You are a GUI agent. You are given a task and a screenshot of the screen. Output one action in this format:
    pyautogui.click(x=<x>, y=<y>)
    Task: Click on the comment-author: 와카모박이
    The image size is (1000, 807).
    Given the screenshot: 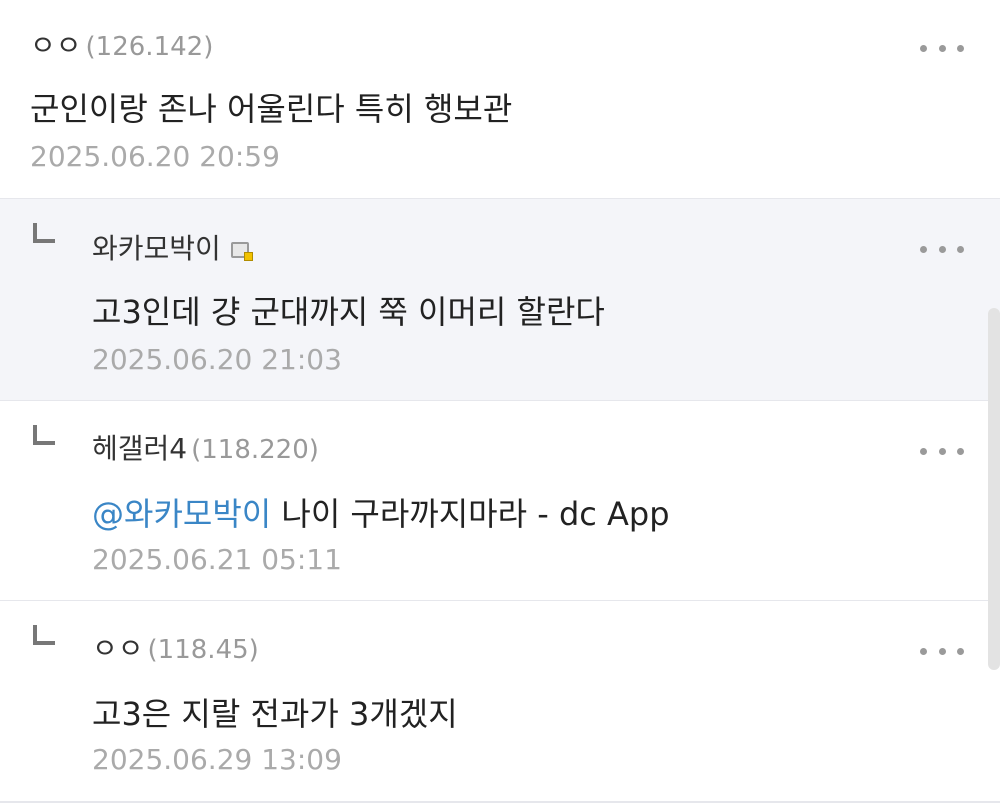 What is the action you would take?
    pyautogui.click(x=172, y=247)
    